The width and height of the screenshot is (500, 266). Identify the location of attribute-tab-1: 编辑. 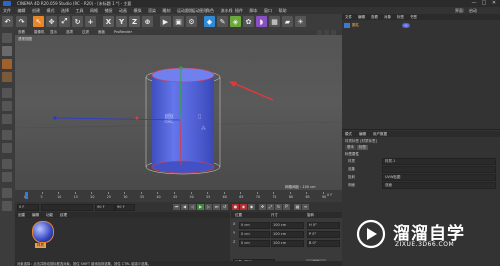
(362, 134).